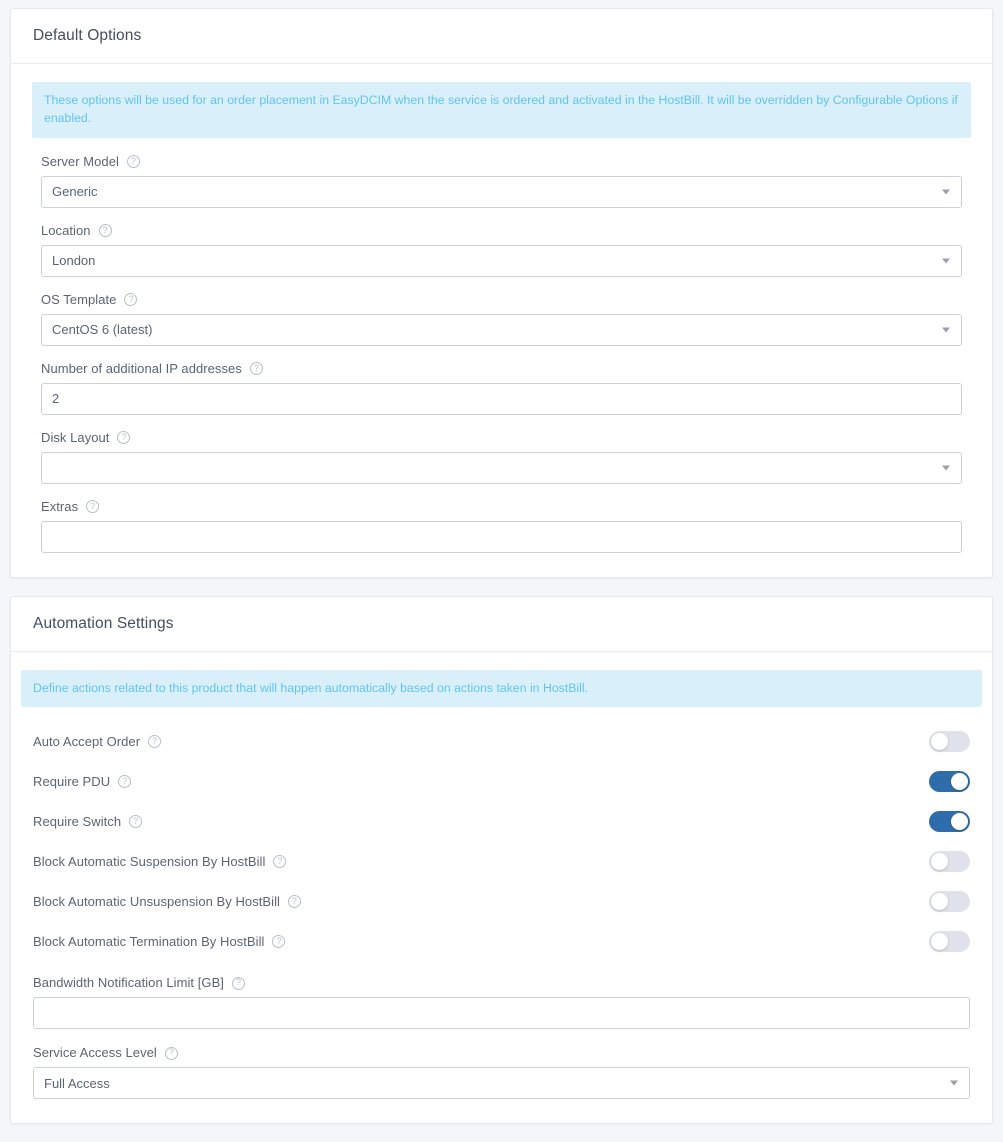 The image size is (1003, 1142). I want to click on row-require-pdu: Require PDU ?, so click(501, 781).